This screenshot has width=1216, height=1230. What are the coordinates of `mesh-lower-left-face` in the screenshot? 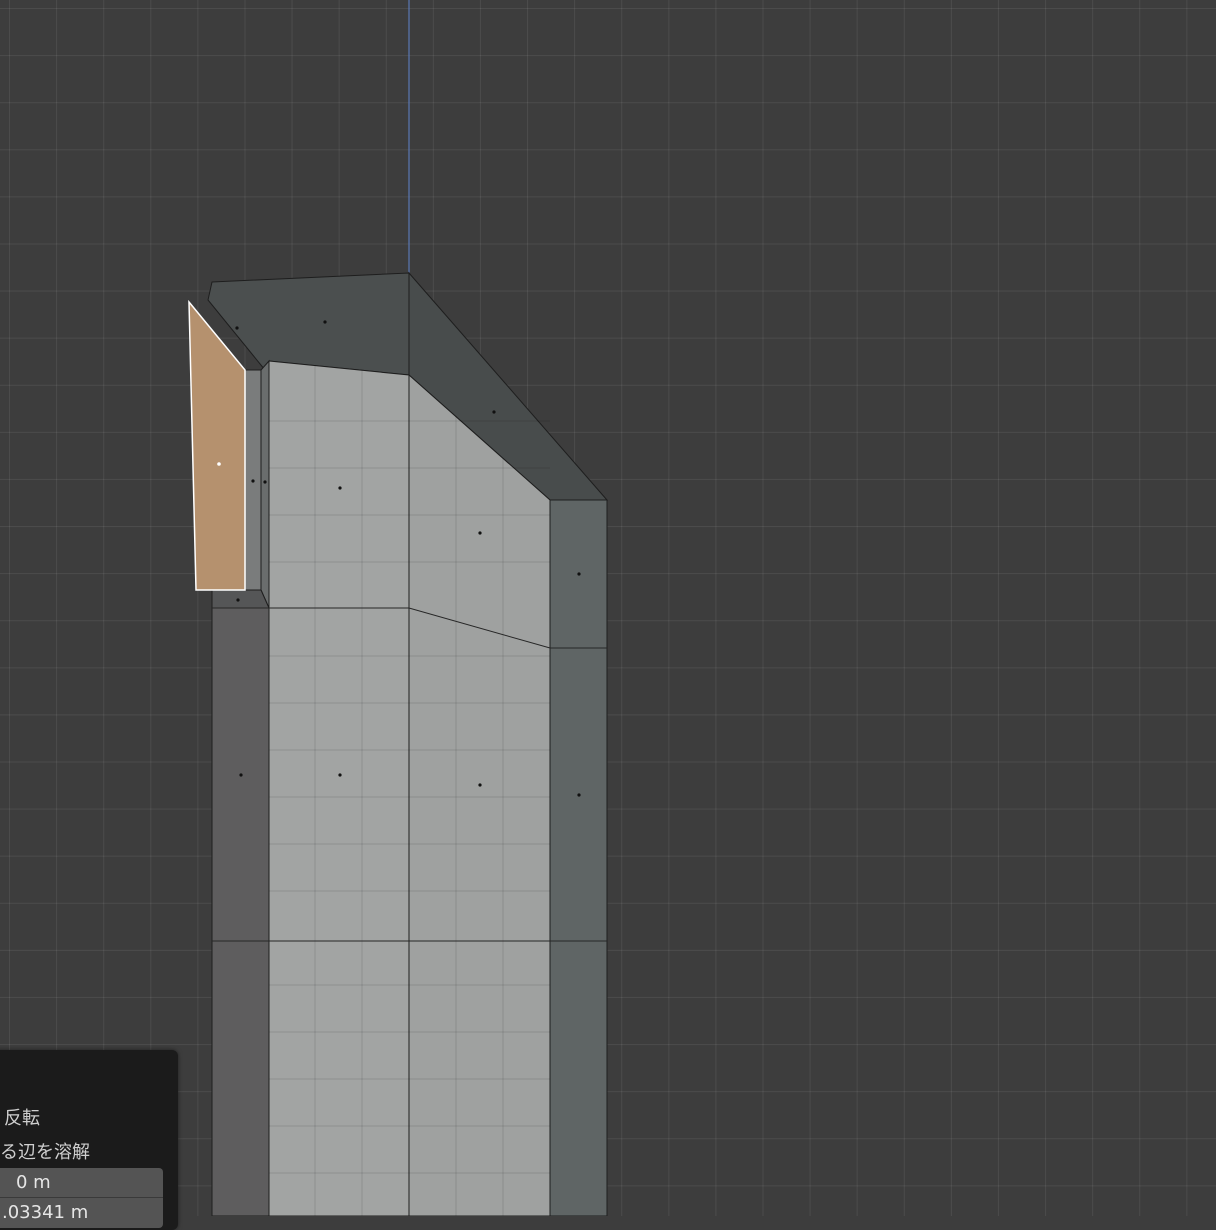 It's located at (240, 599).